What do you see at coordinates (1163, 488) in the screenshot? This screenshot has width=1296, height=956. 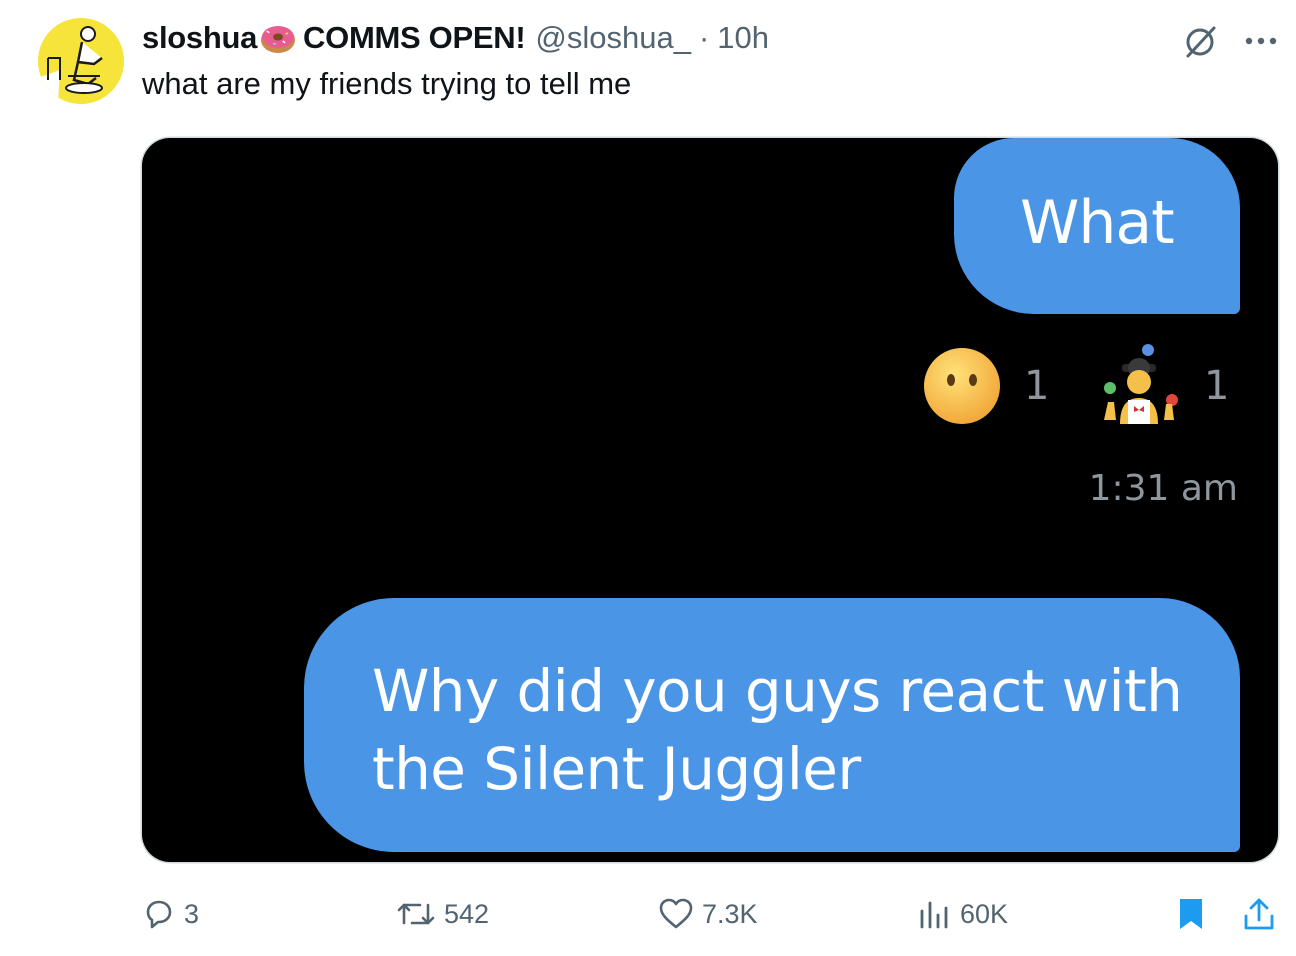 I see `message-timestamp: 1:31 am` at bounding box center [1163, 488].